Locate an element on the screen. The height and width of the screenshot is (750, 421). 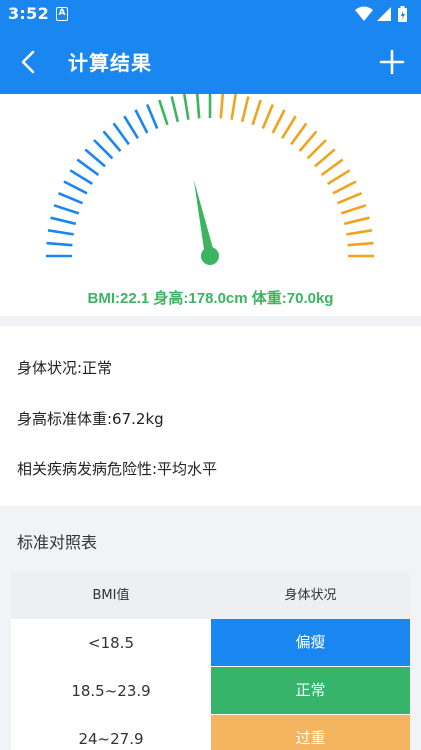
status-cell-overweight: 过重 is located at coordinates (310, 732).